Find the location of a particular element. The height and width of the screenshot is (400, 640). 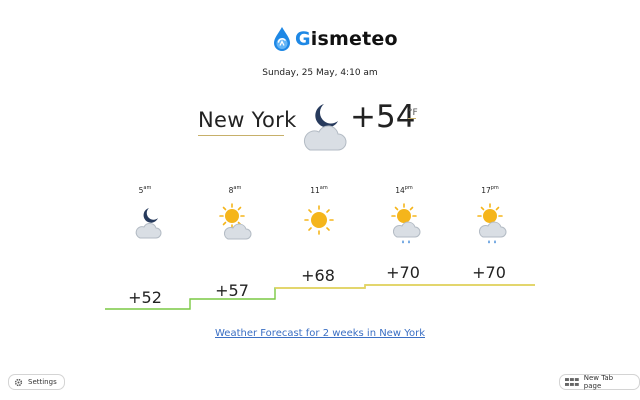

forecast-temp-1: +52 is located at coordinates (145, 297).